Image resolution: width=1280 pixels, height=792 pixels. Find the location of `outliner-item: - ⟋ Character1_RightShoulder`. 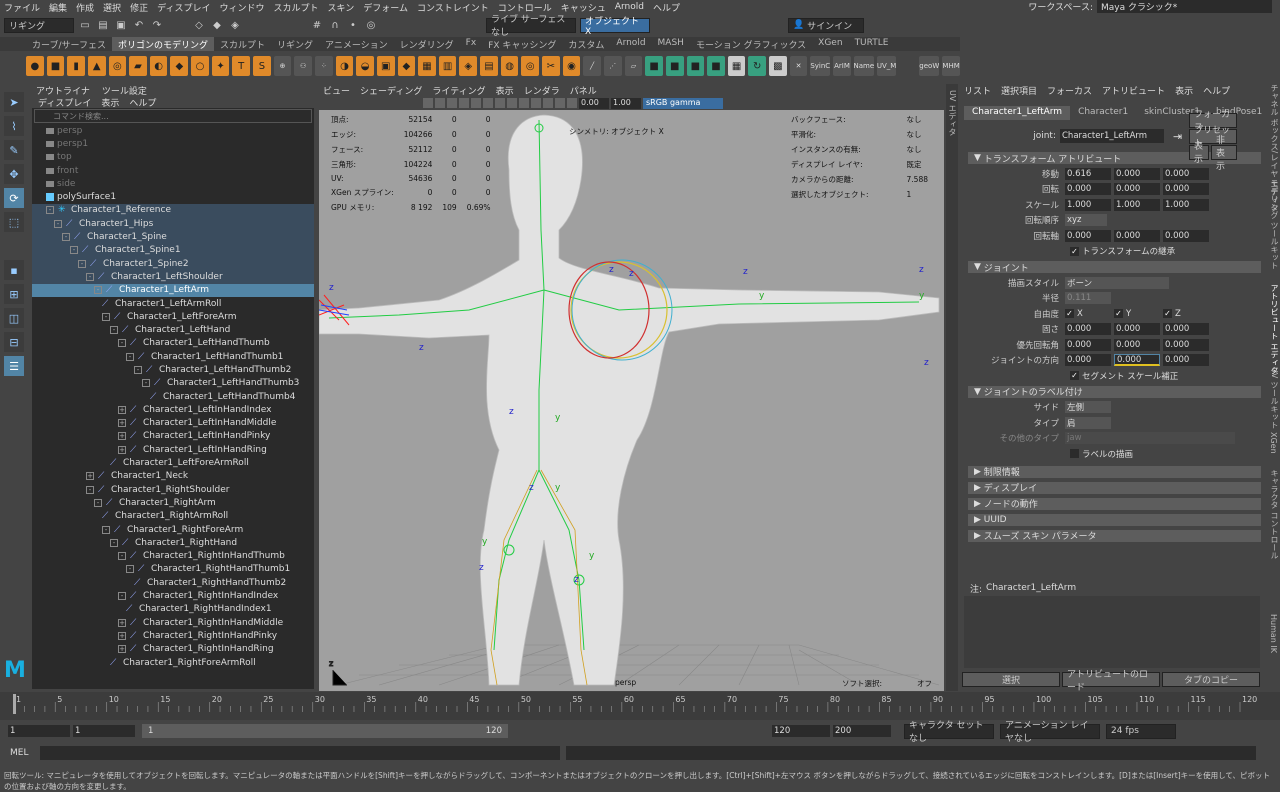

outliner-item: - ⟋ Character1_RightShoulder is located at coordinates (173, 489).